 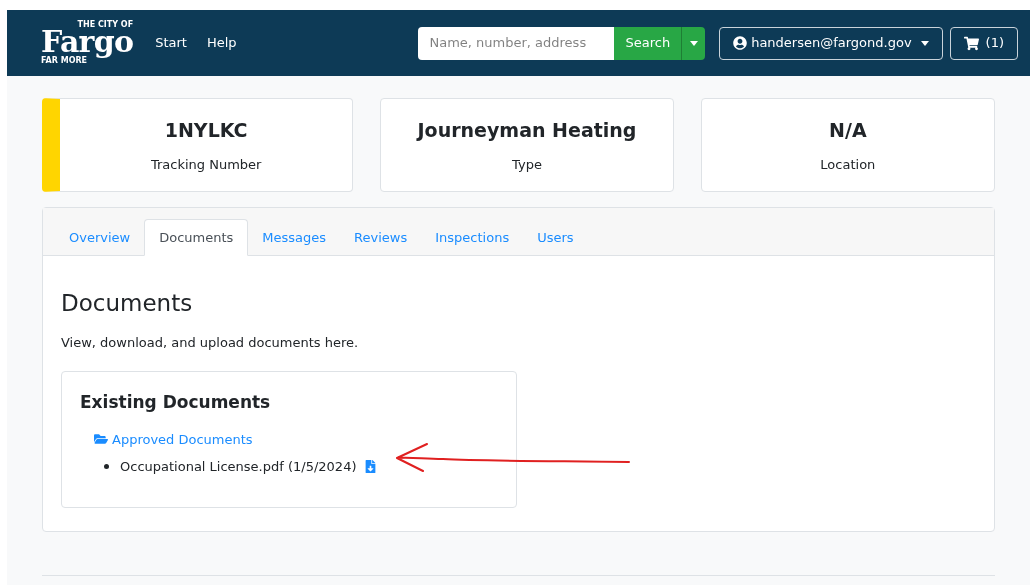 I want to click on tab: Overview, so click(x=100, y=237).